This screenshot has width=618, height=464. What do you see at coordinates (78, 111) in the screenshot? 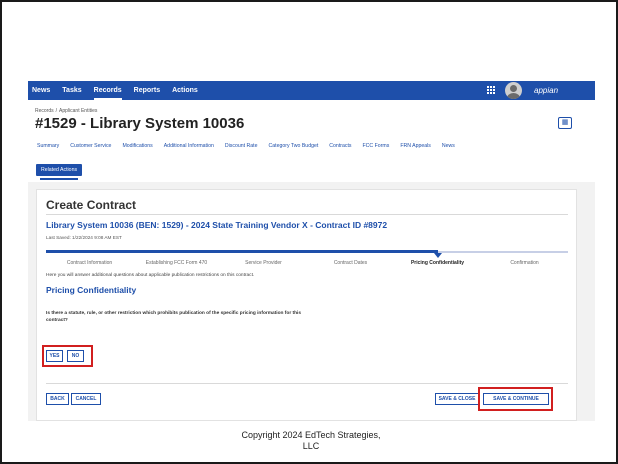
I see `breadcrumb-applicant-entities: Applicant Entities` at bounding box center [78, 111].